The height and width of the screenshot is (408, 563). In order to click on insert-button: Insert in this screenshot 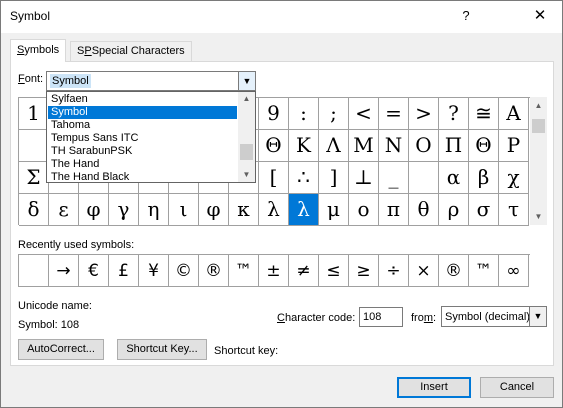, I will do `click(434, 387)`.